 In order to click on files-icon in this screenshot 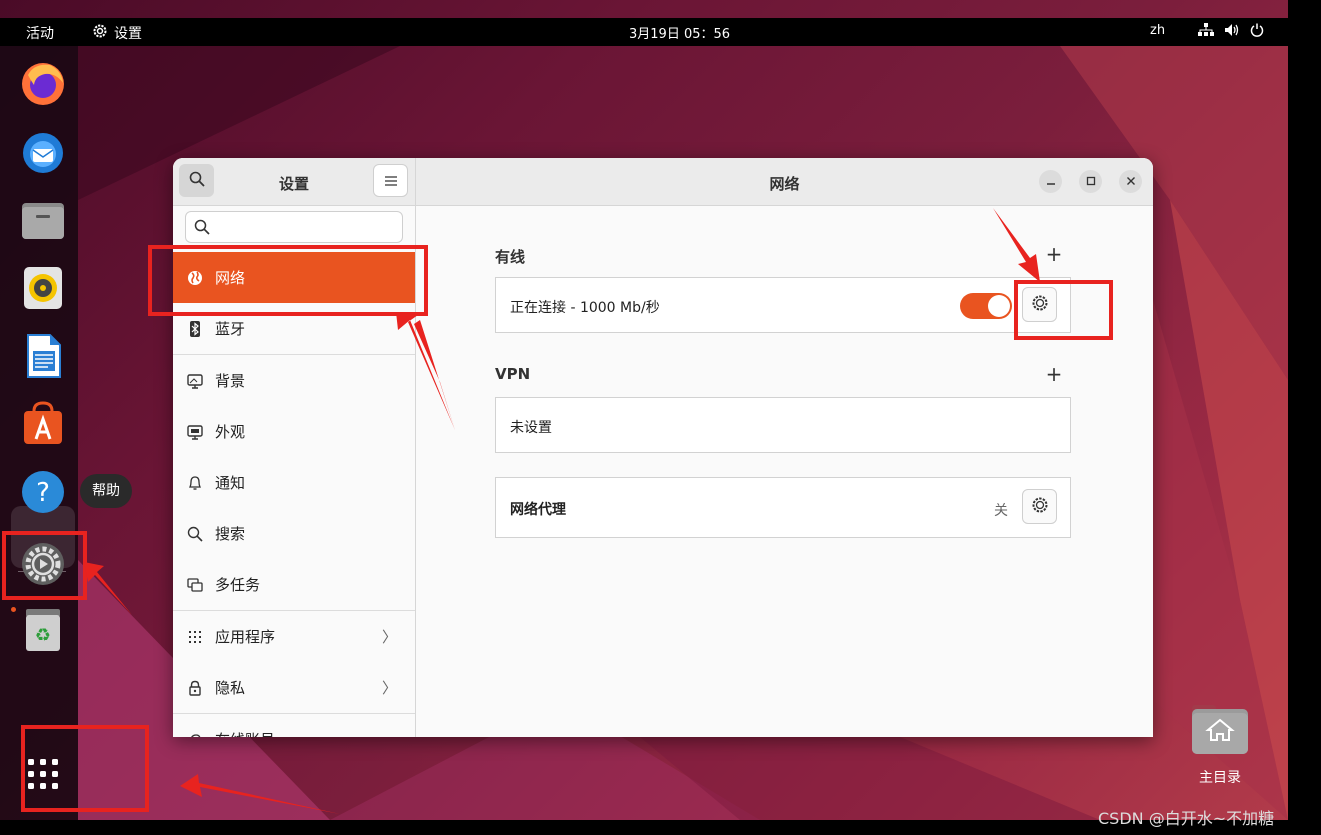, I will do `click(43, 220)`.